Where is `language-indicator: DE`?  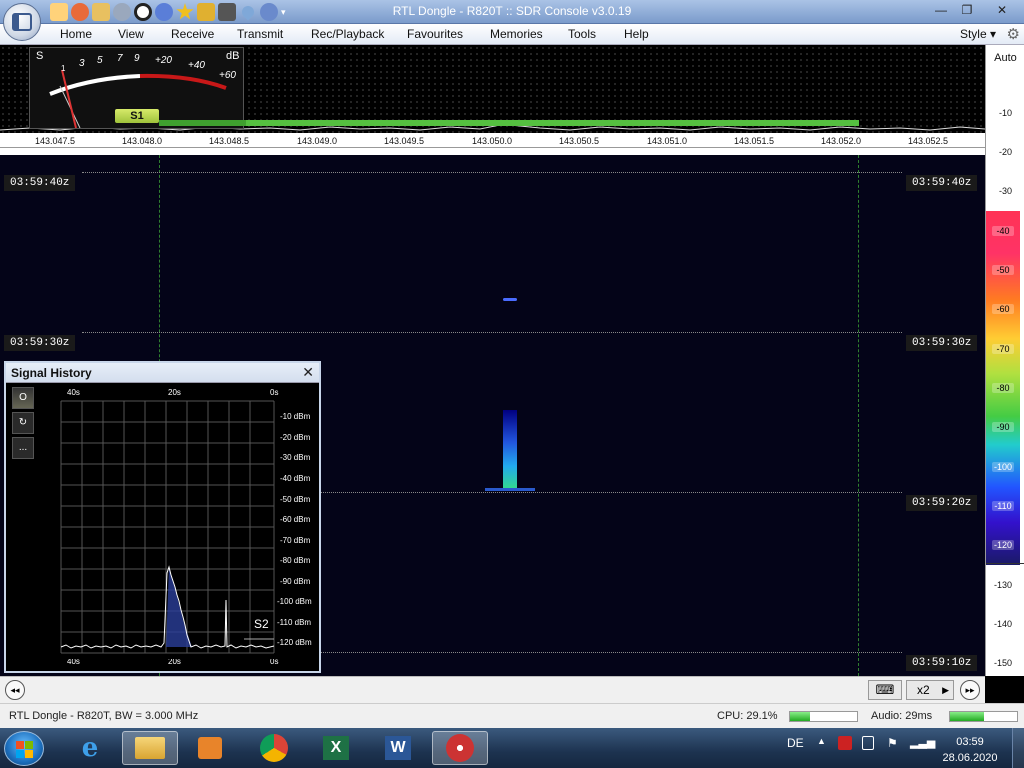 language-indicator: DE is located at coordinates (795, 743).